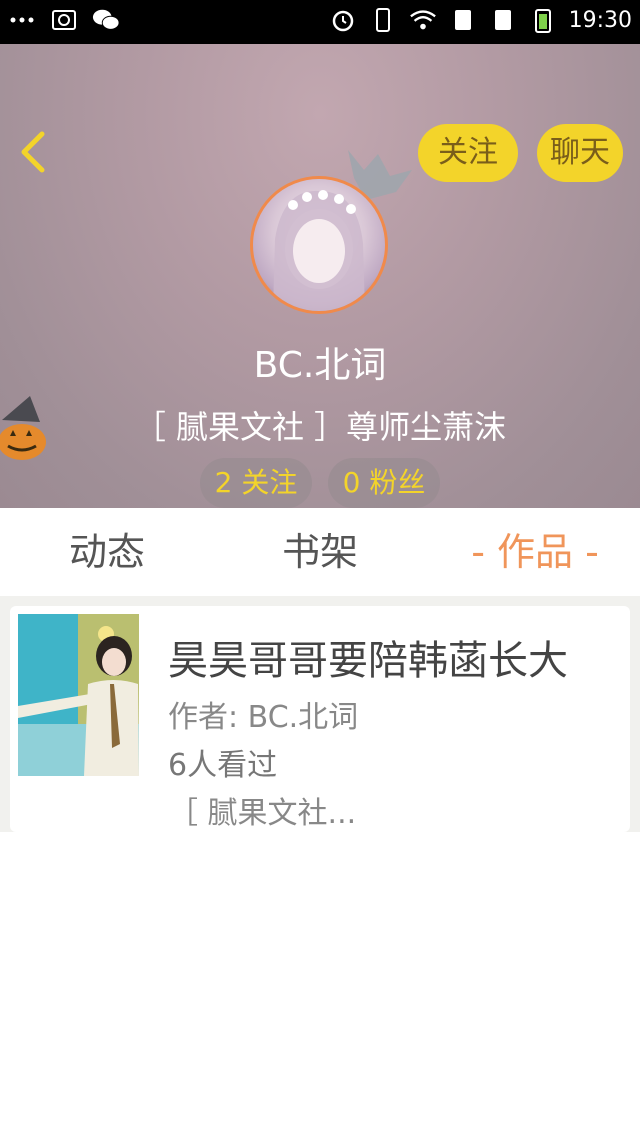  I want to click on tab-bookshelf: 书架, so click(320, 552).